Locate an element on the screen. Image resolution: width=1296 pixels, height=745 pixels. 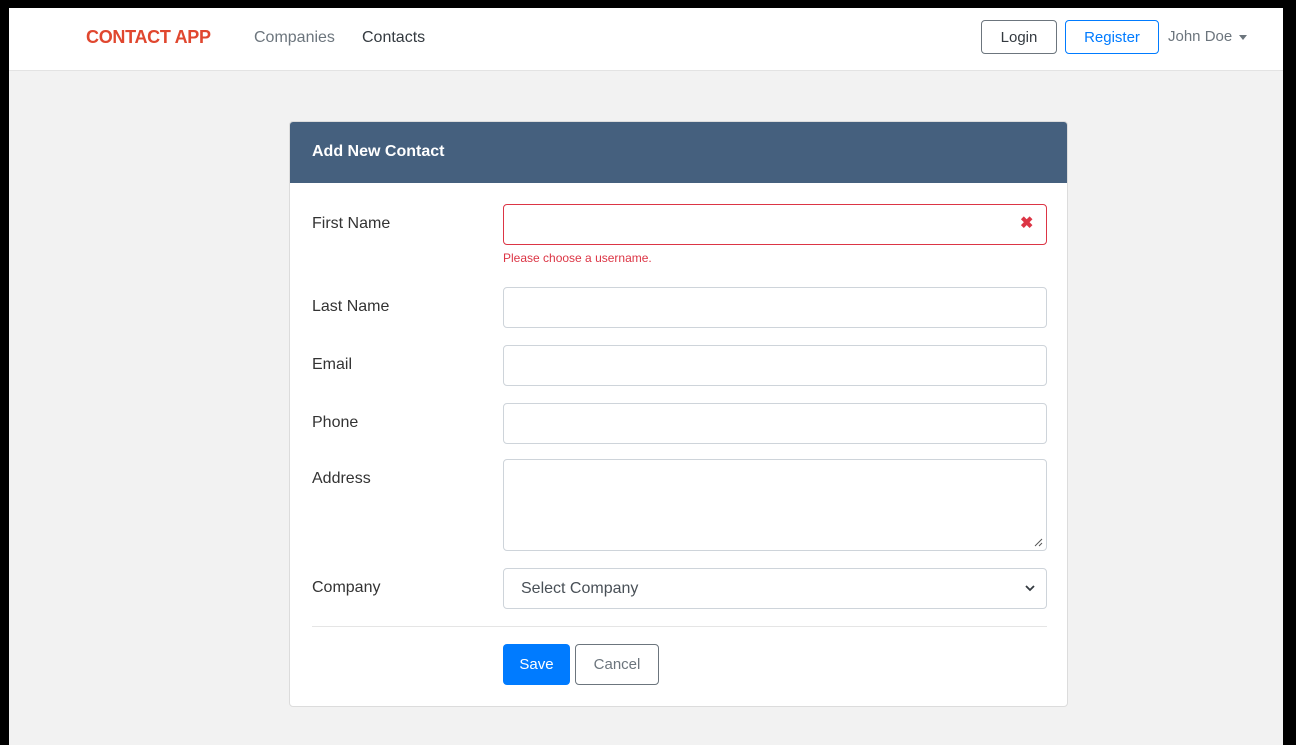
phone-label: Phone is located at coordinates (335, 422).